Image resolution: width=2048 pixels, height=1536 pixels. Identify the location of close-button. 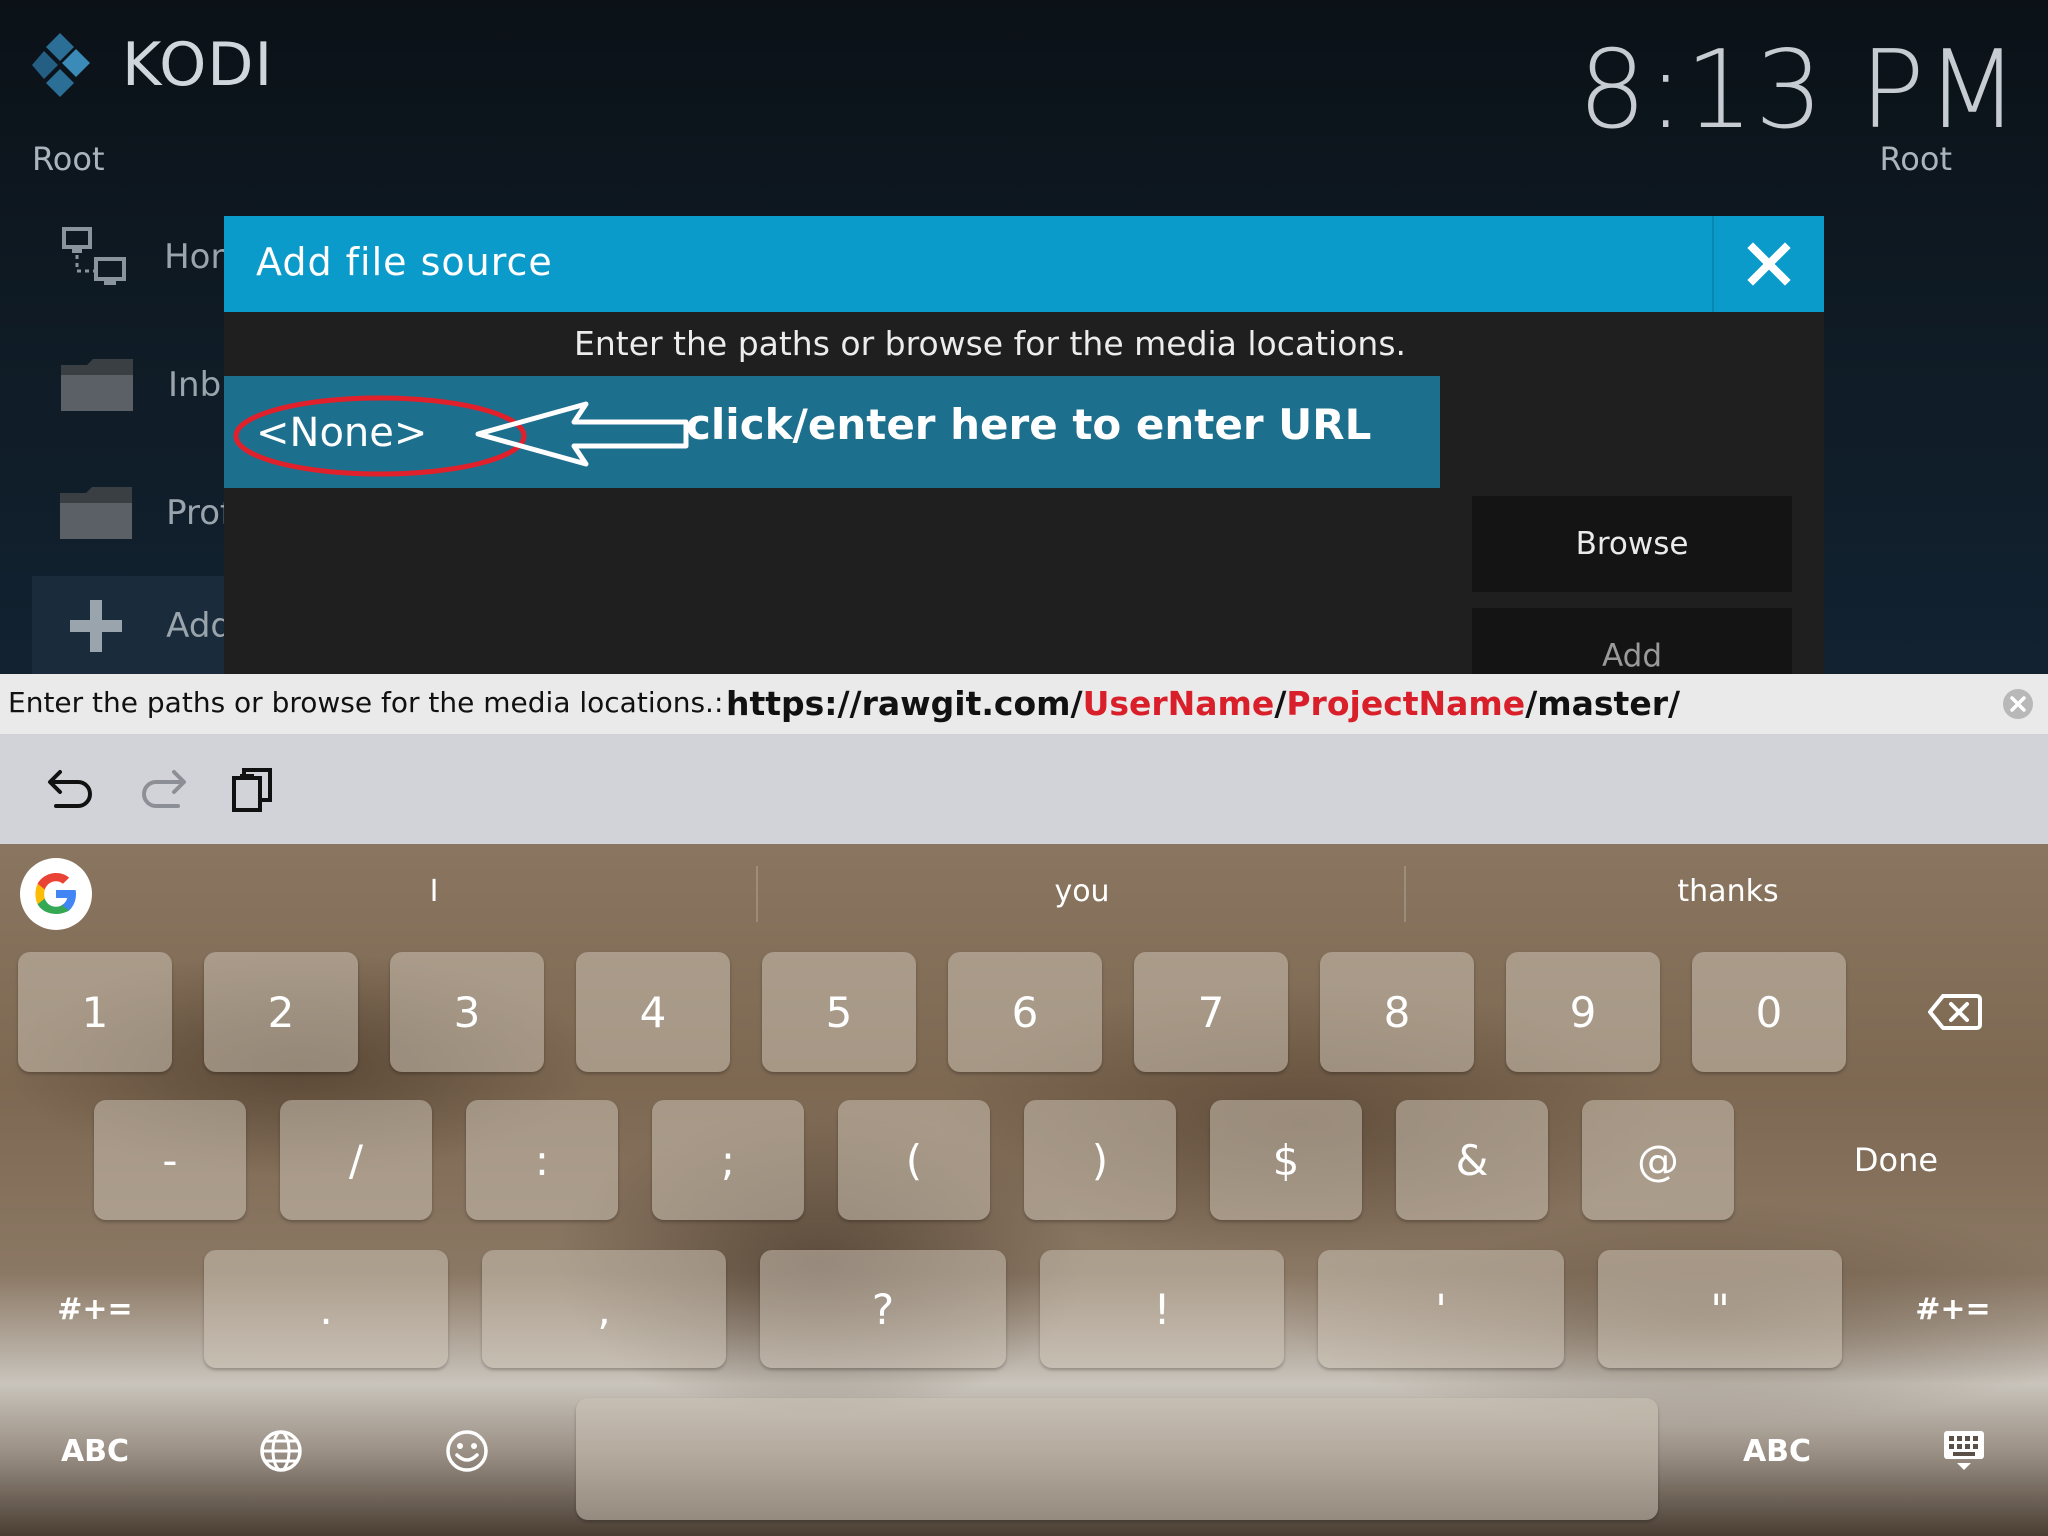
(1768, 264).